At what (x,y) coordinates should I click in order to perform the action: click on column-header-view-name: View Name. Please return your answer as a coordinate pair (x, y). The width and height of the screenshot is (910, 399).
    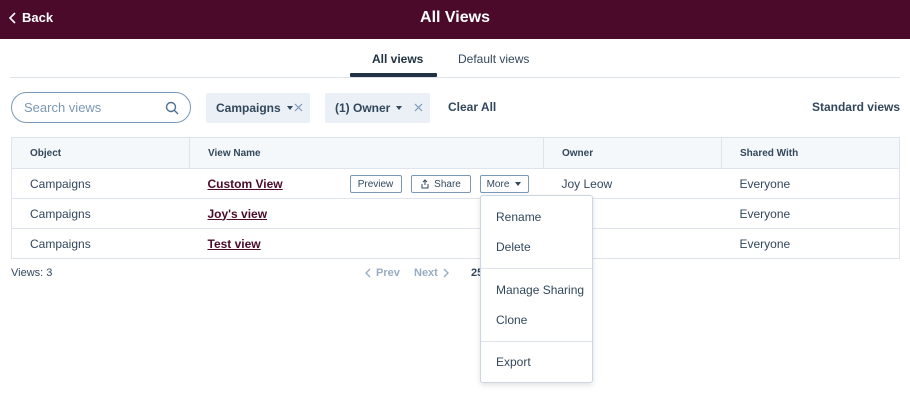
    Looking at the image, I should click on (366, 153).